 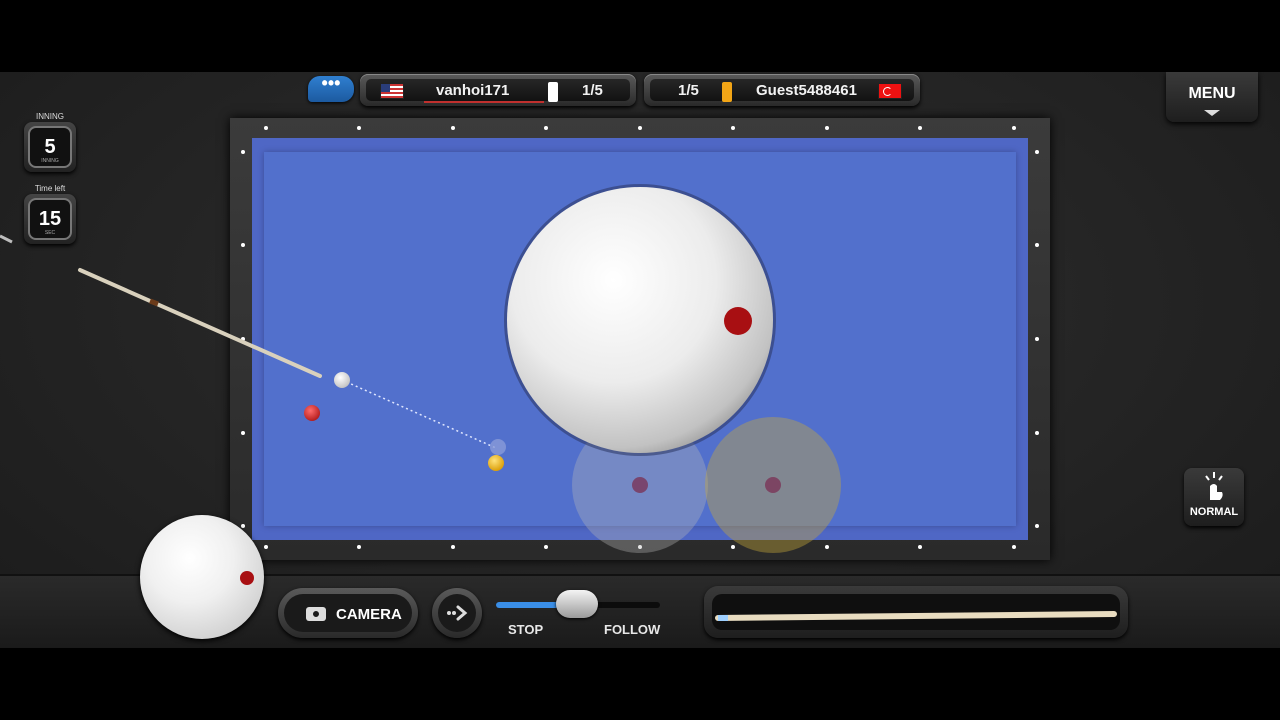 What do you see at coordinates (200, 323) in the screenshot?
I see `cue-stick` at bounding box center [200, 323].